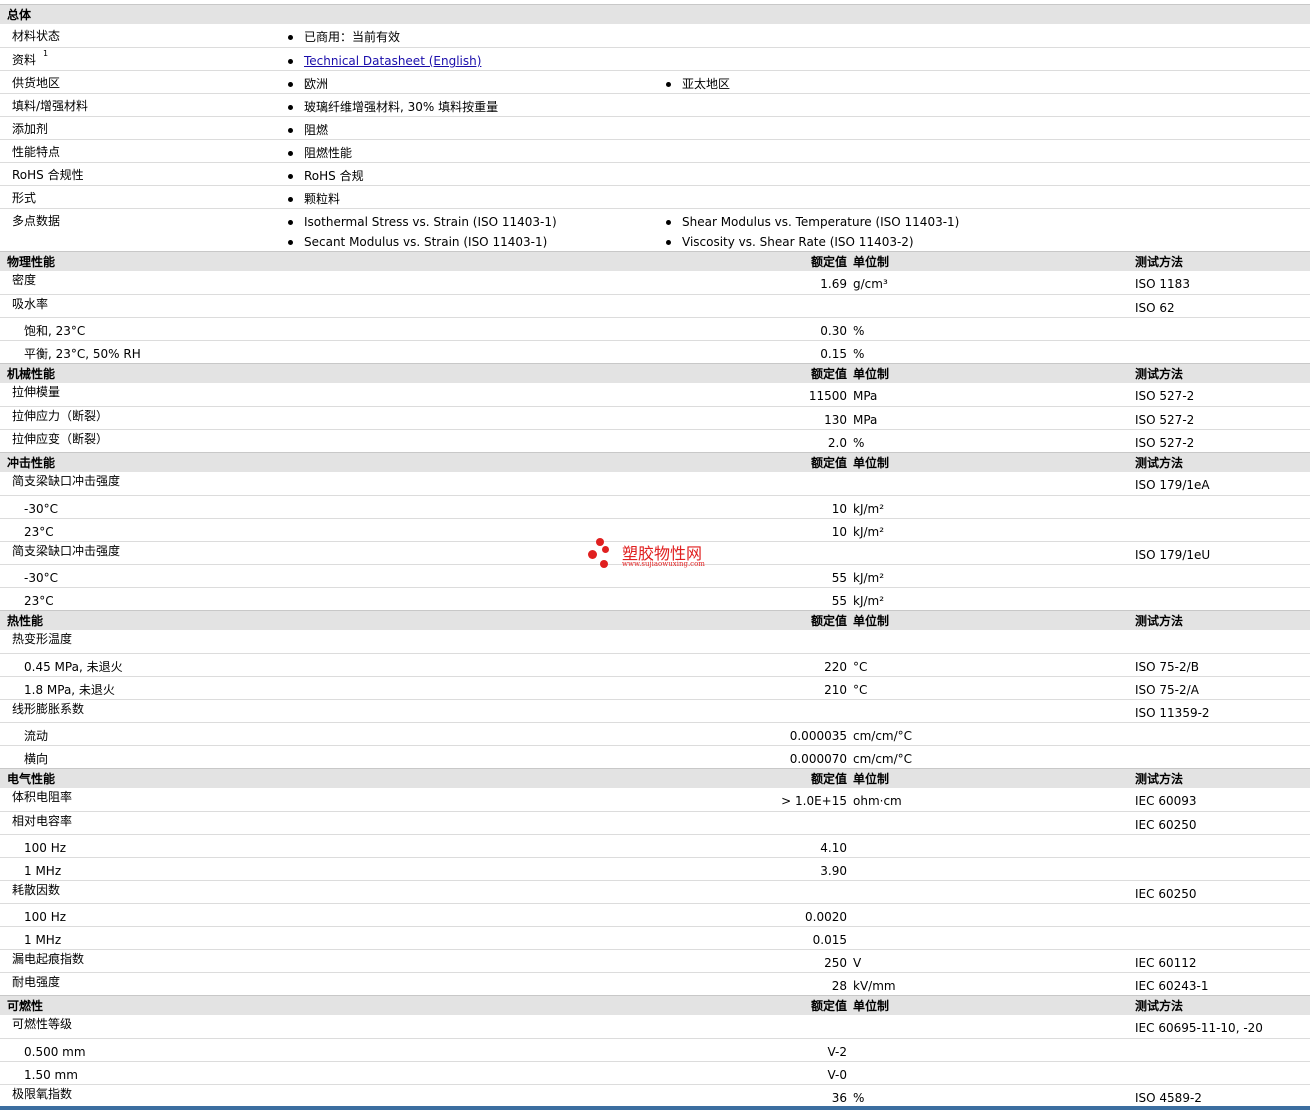 This screenshot has height=1110, width=1310. What do you see at coordinates (814, 801) in the screenshot?
I see `property-value: > 1.0E+15` at bounding box center [814, 801].